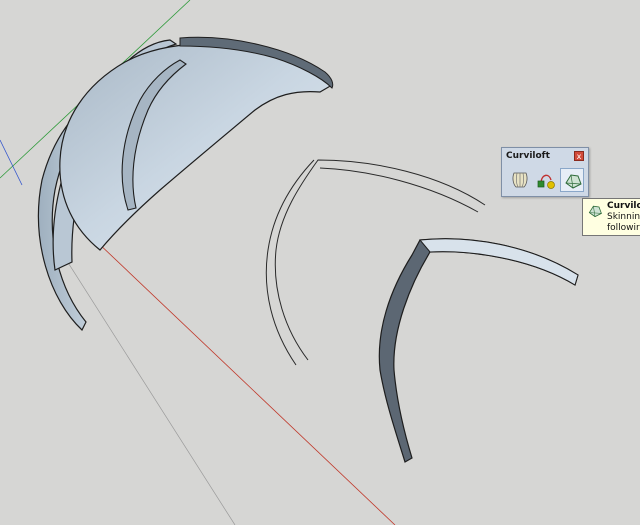  What do you see at coordinates (579, 156) in the screenshot?
I see `close-button: x` at bounding box center [579, 156].